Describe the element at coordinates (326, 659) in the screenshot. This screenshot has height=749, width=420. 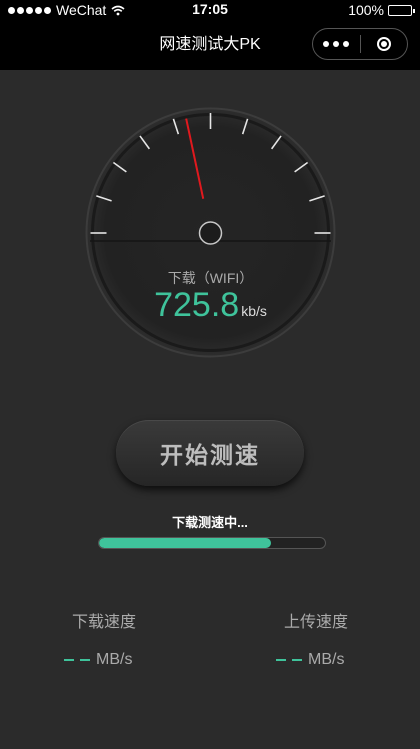
I see `upload-speed-unit: MB/s` at that location.